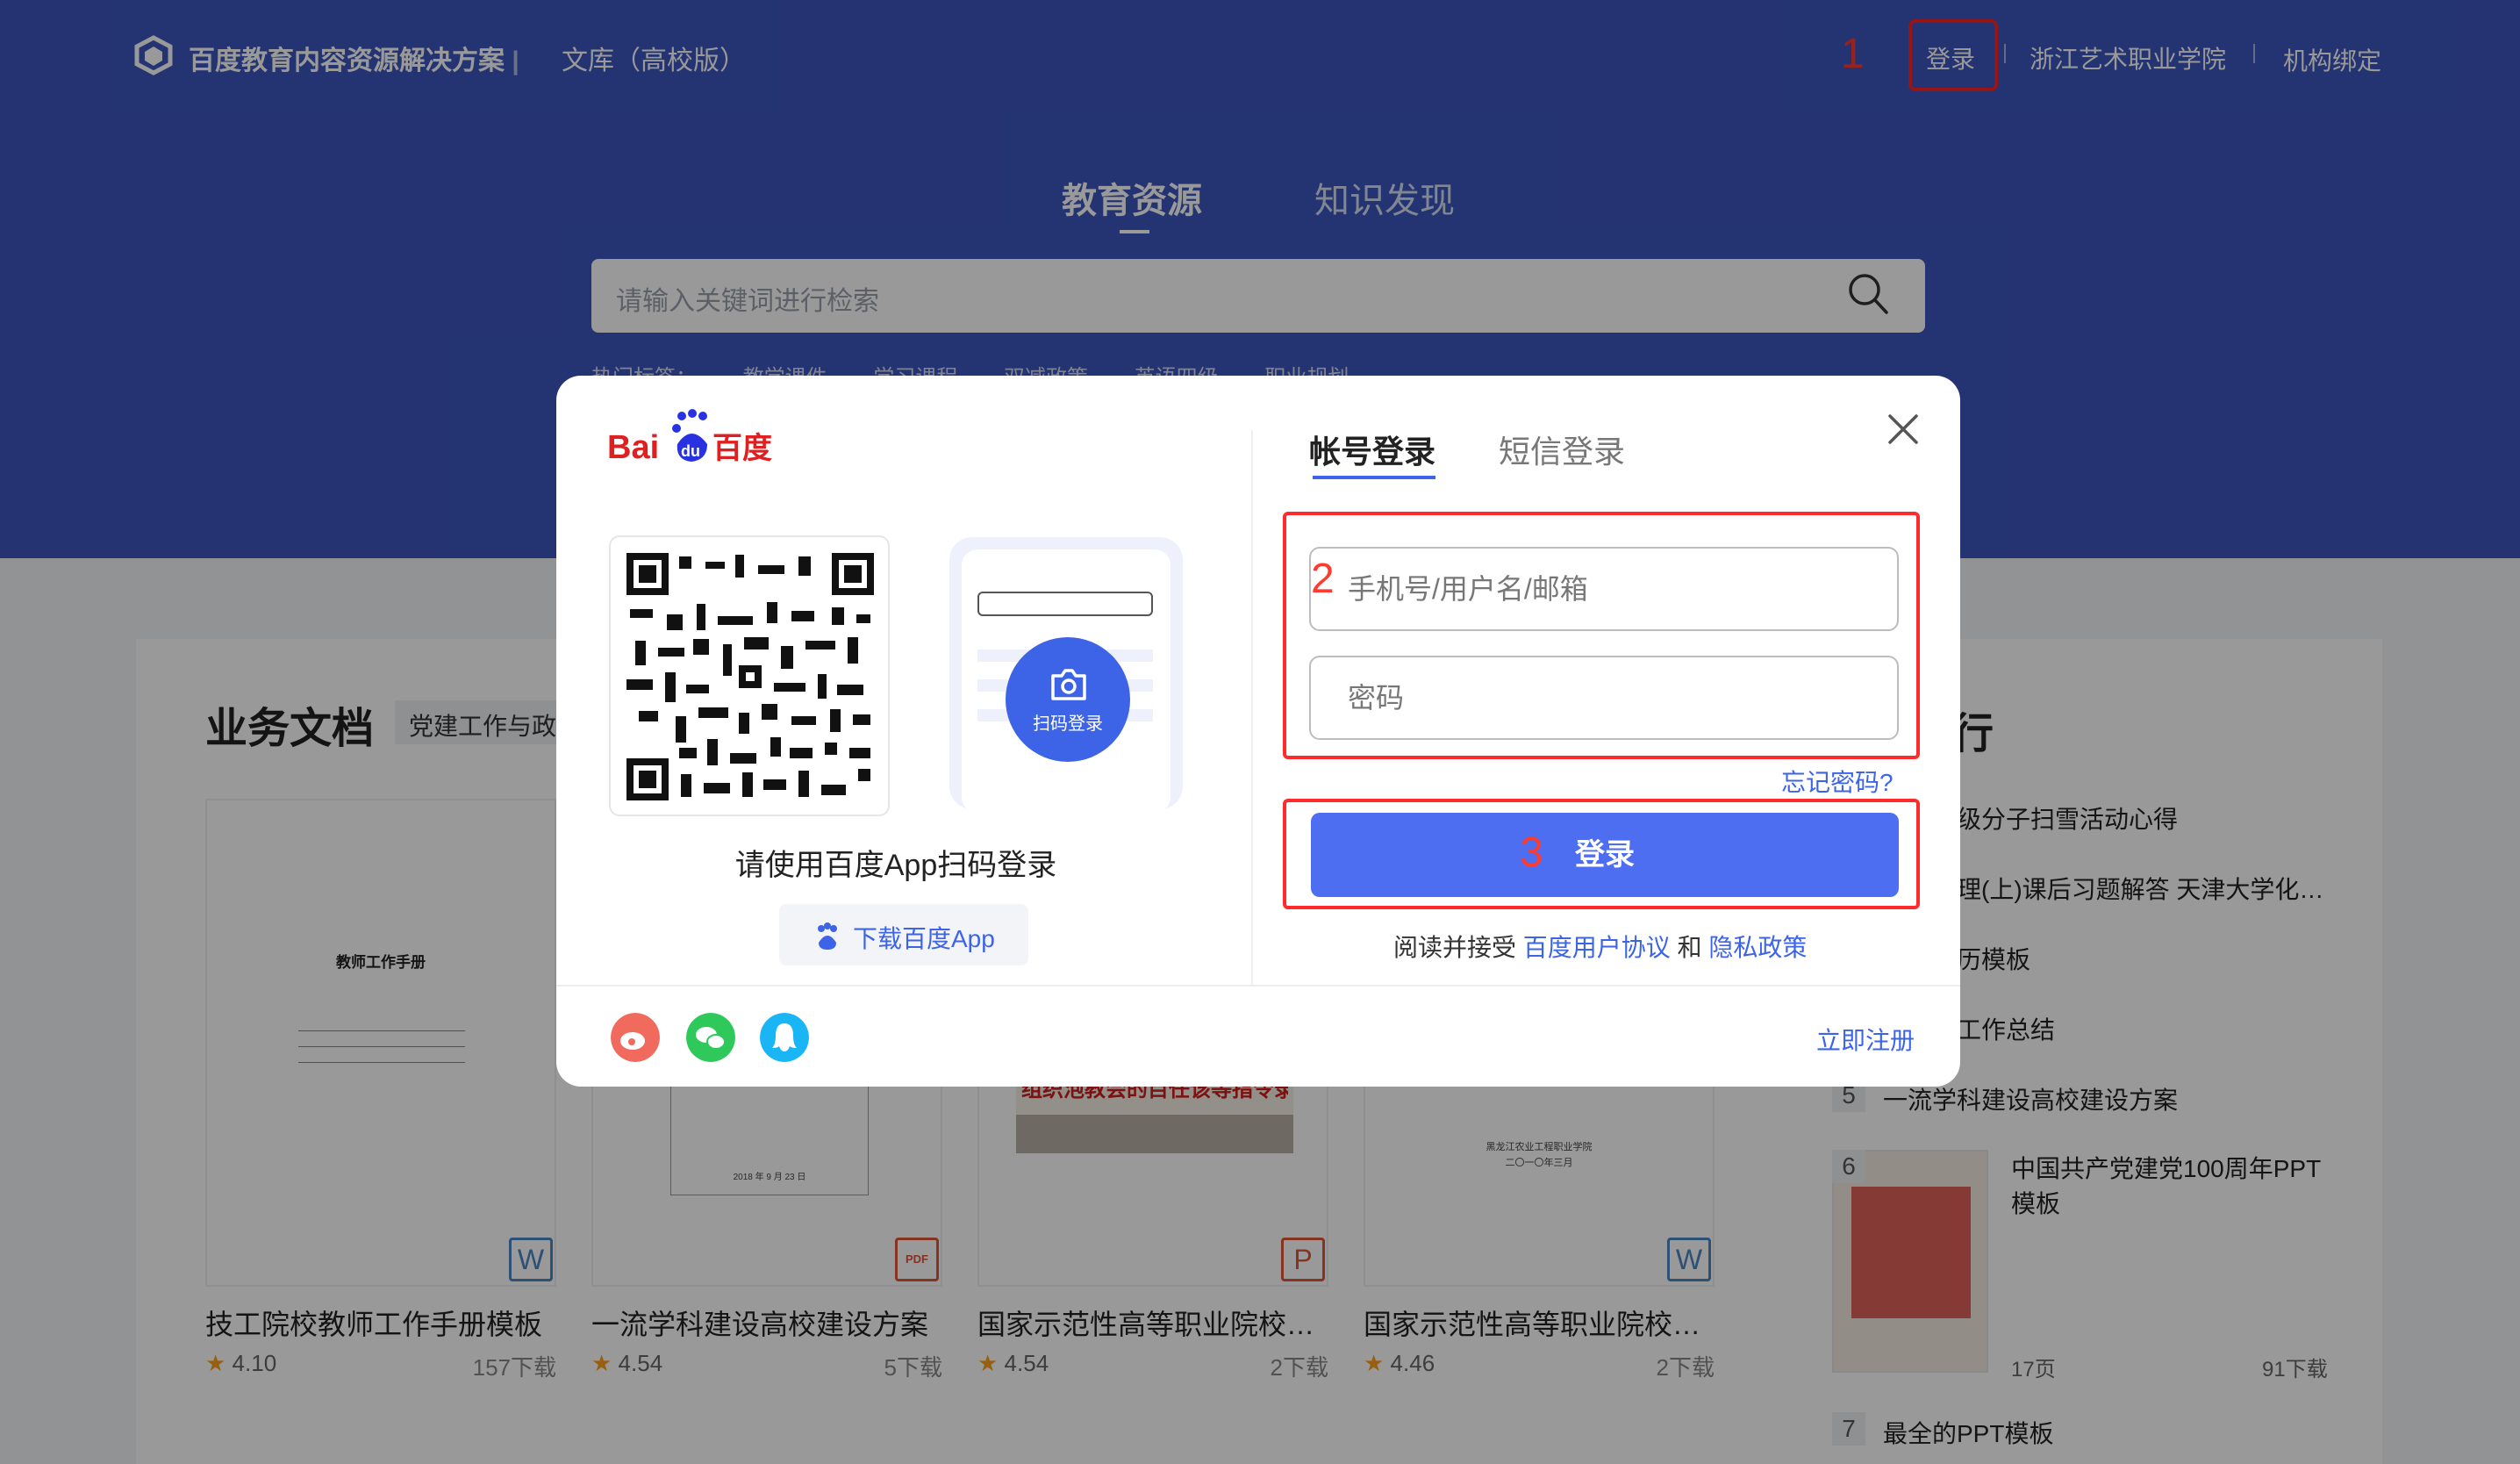 Image resolution: width=2520 pixels, height=1464 pixels. What do you see at coordinates (827, 936) in the screenshot?
I see `baidu-paw-icon` at bounding box center [827, 936].